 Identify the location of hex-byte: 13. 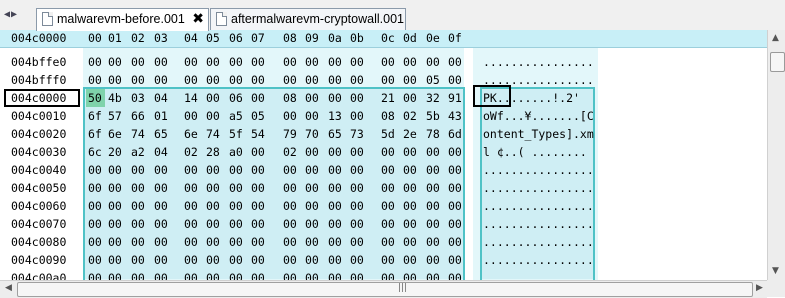
(335, 116).